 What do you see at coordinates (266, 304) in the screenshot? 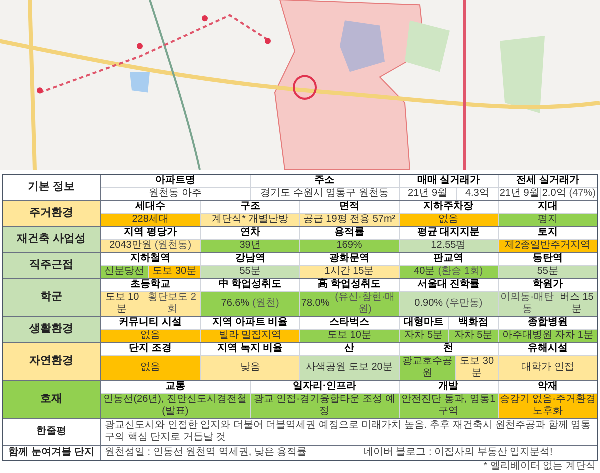
I see `value-note: (원천)` at bounding box center [266, 304].